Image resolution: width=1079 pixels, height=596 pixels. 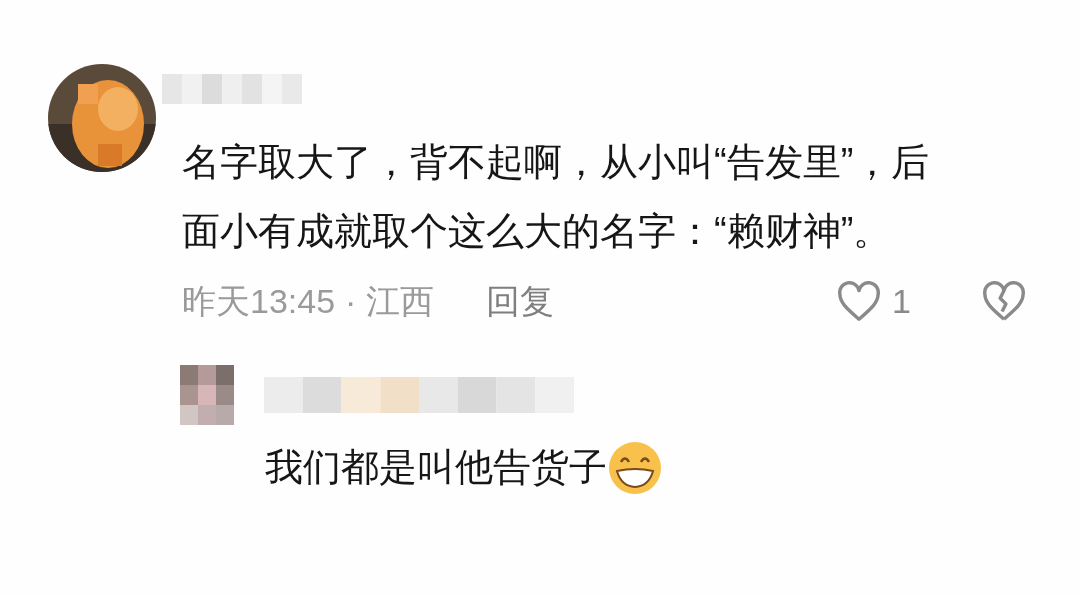 I want to click on blurred-avatar, so click(x=207, y=395).